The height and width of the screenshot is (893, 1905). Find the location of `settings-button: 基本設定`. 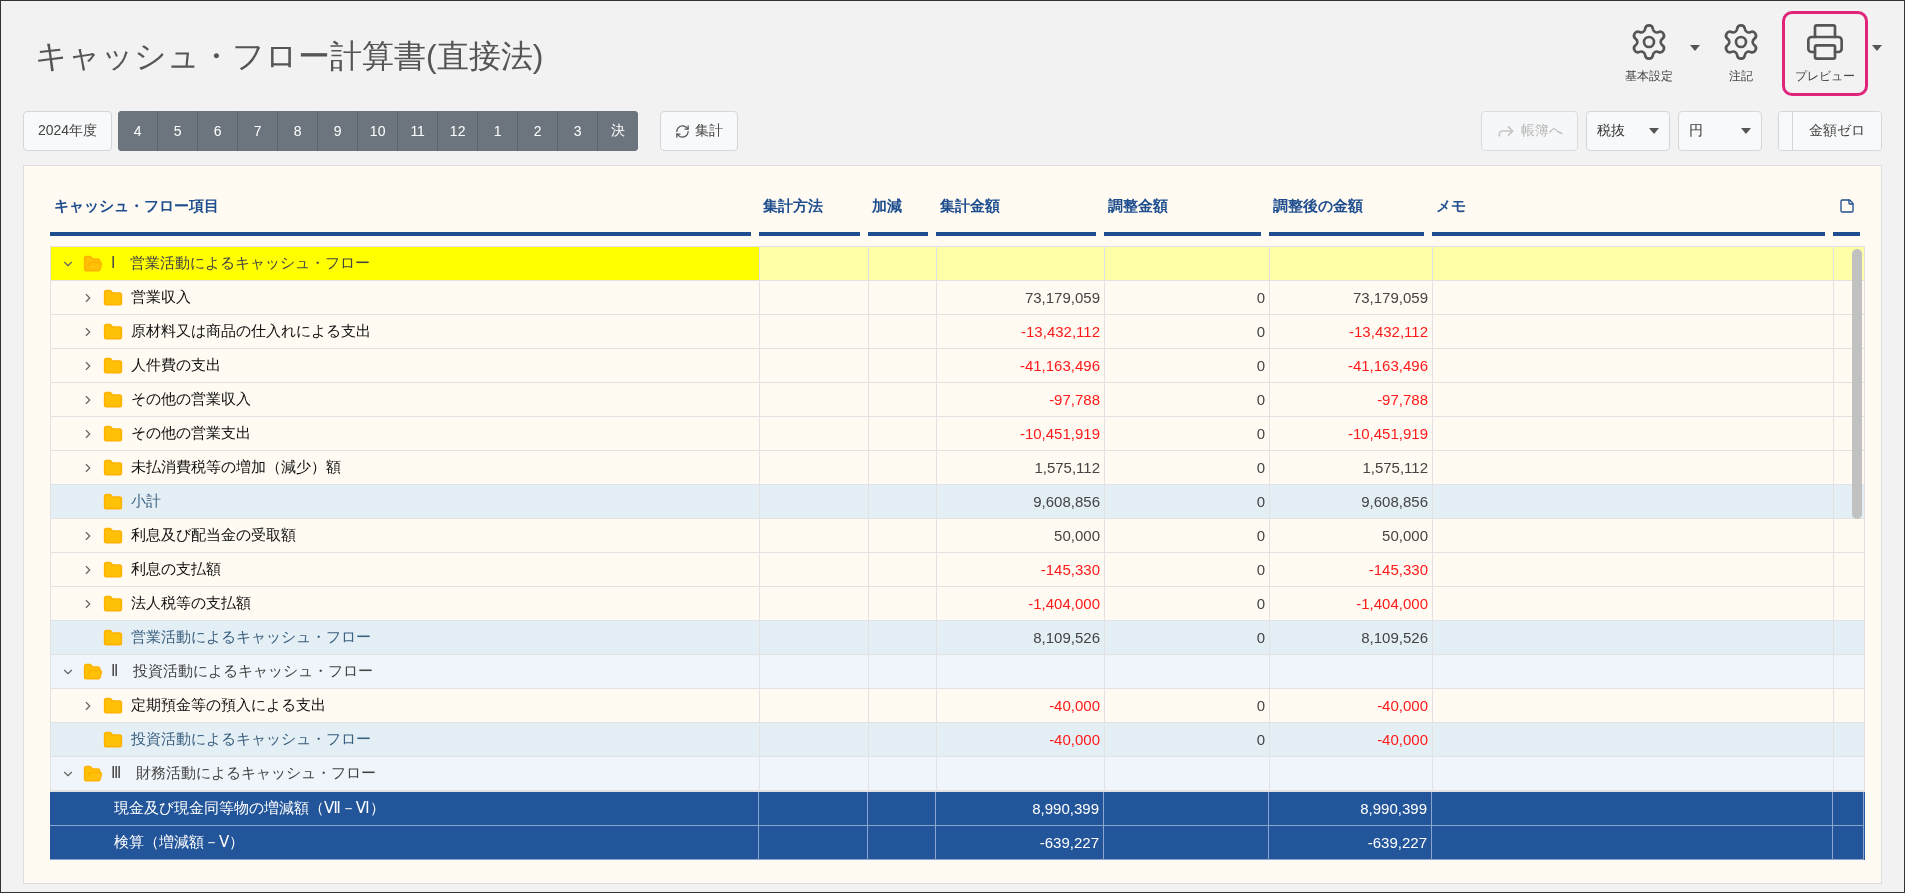

settings-button: 基本設定 is located at coordinates (1649, 53).